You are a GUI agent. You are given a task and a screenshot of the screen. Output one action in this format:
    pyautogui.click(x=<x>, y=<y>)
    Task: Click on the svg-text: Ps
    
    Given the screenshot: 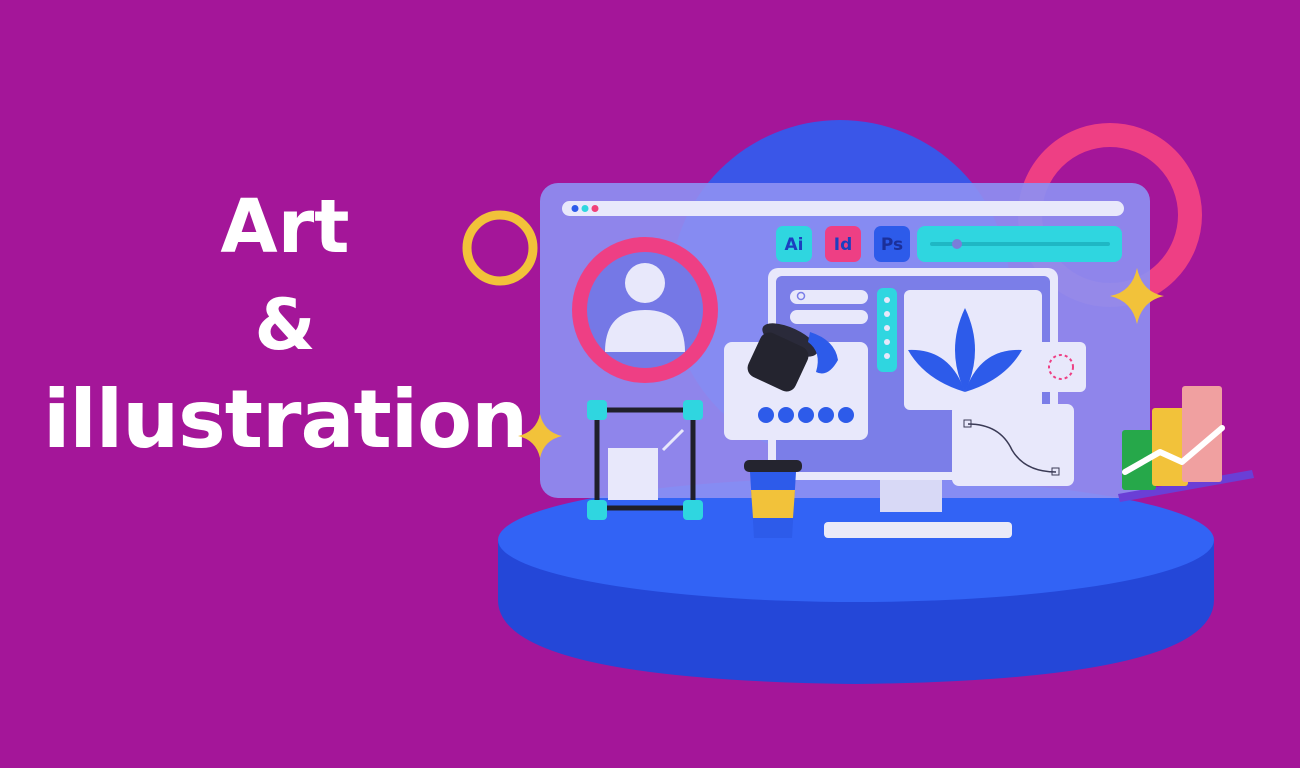 What is the action you would take?
    pyautogui.click(x=892, y=245)
    